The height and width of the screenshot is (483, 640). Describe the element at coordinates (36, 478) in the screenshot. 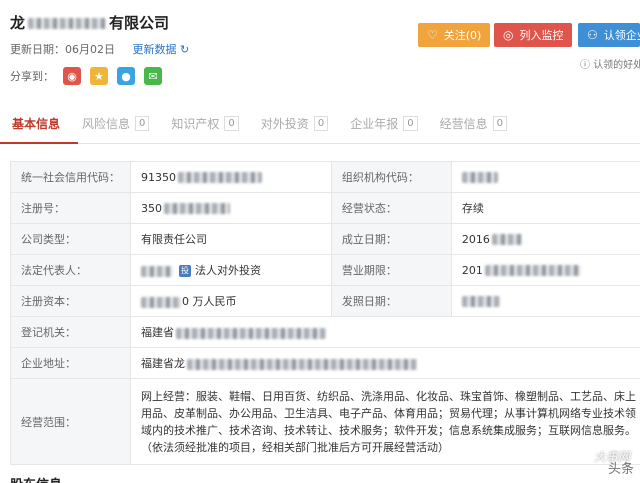

I see `section-title: 股东信息` at that location.